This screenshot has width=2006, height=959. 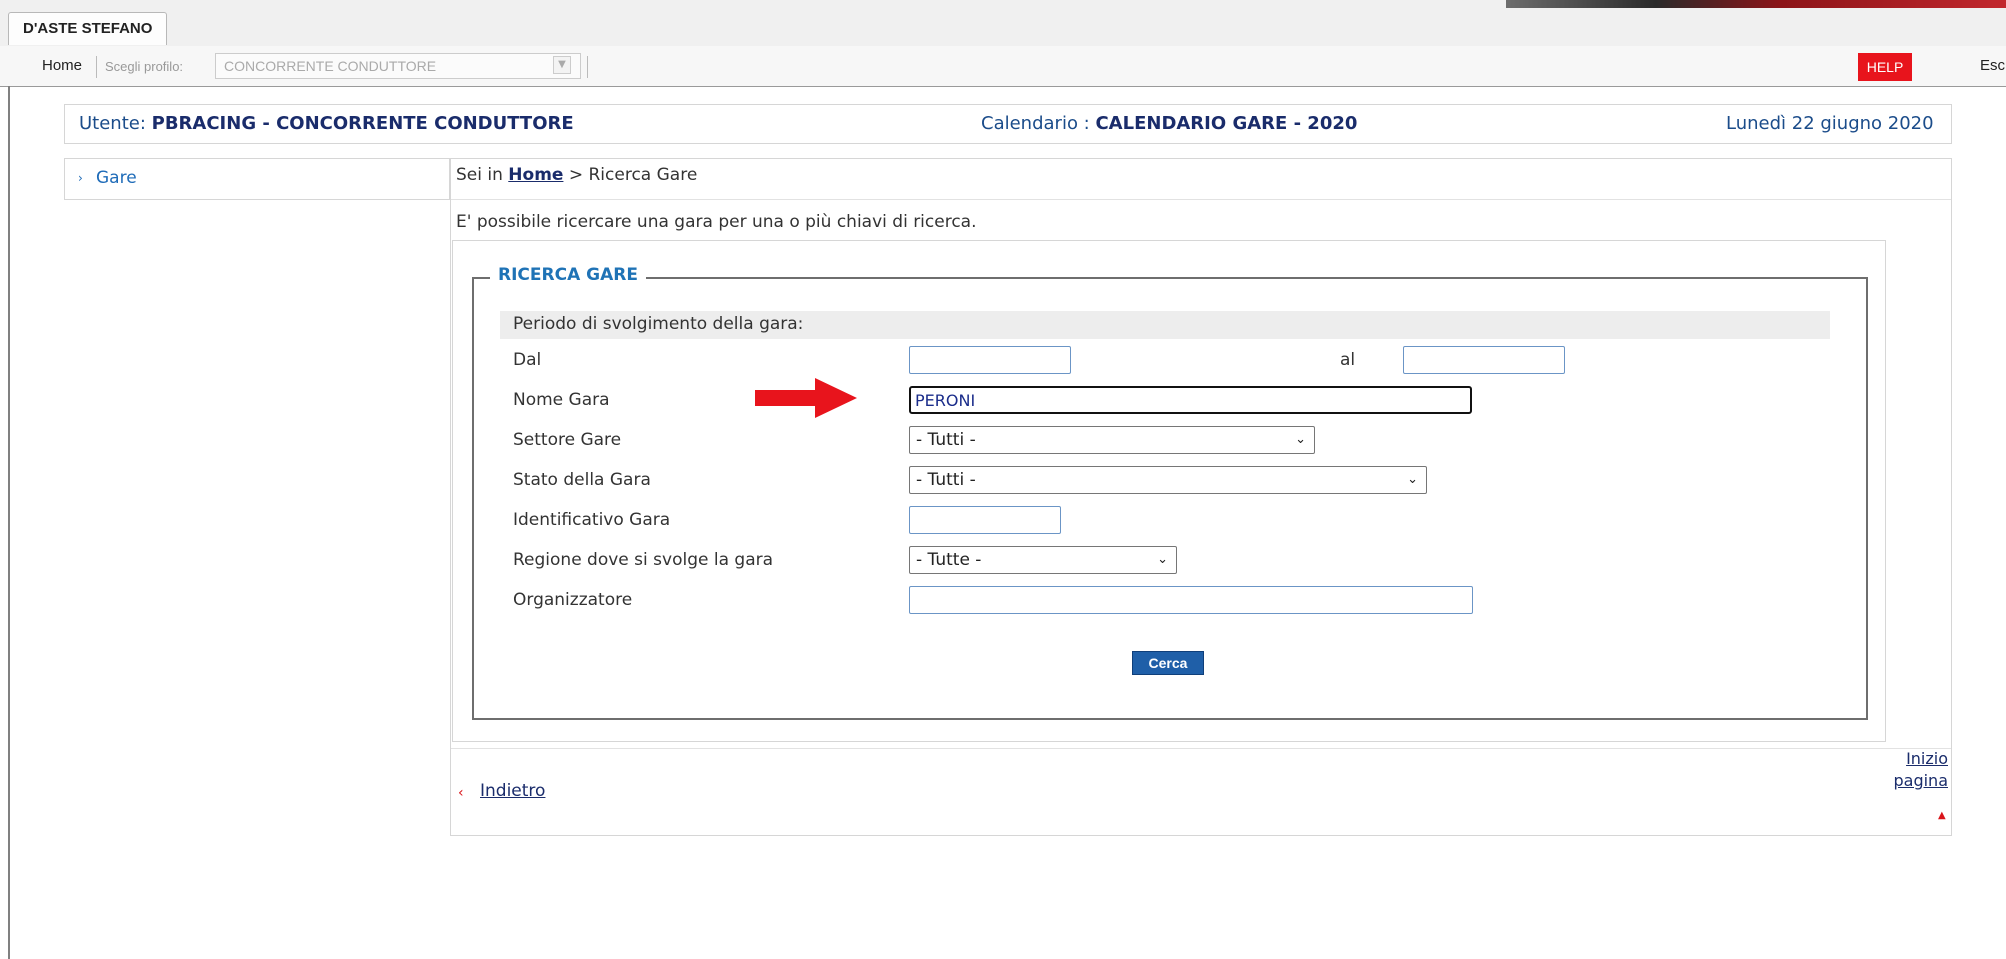 I want to click on calendar-info: Calendario : CALENDARIO GARE - 2020, so click(x=1169, y=123).